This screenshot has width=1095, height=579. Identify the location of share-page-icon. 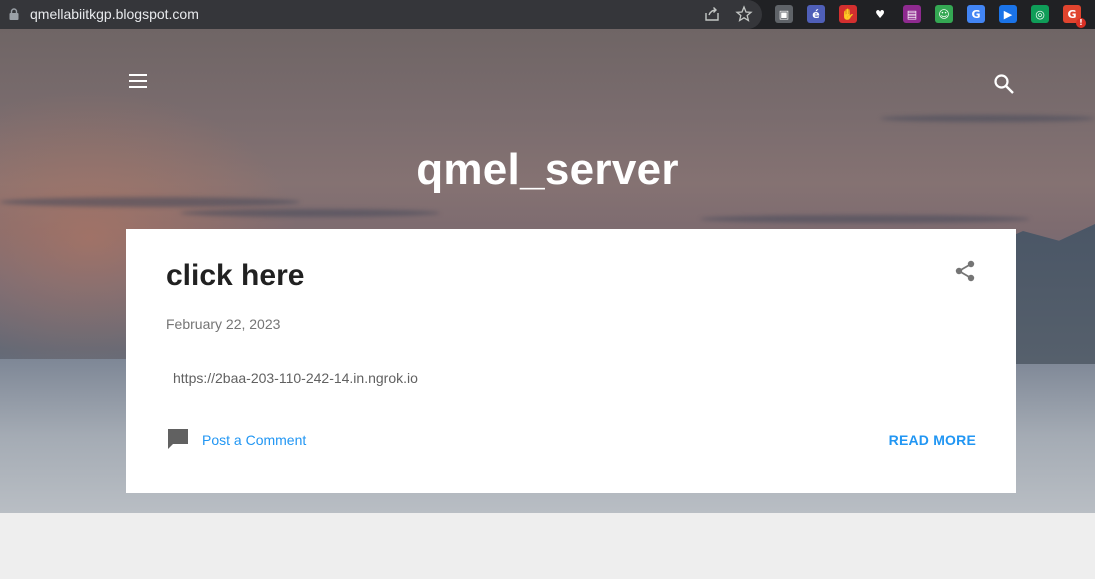
(712, 14).